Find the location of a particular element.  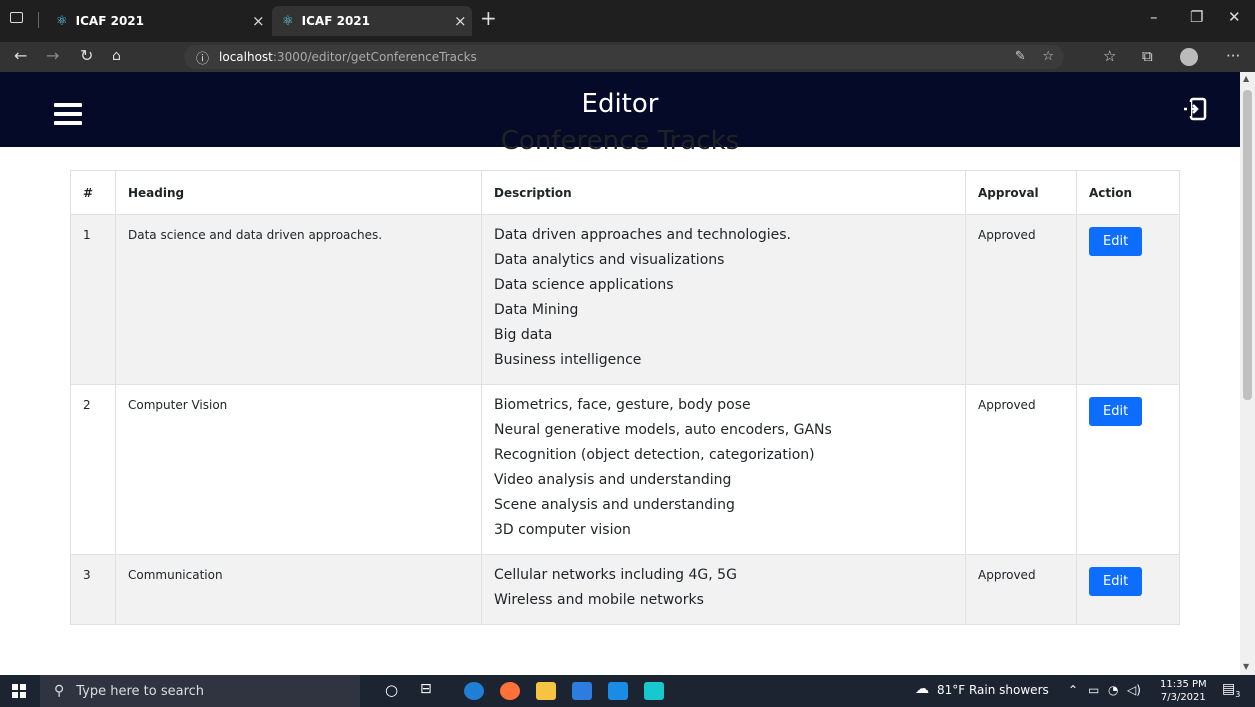

clock-time: 11:35 PM is located at coordinates (1183, 684).